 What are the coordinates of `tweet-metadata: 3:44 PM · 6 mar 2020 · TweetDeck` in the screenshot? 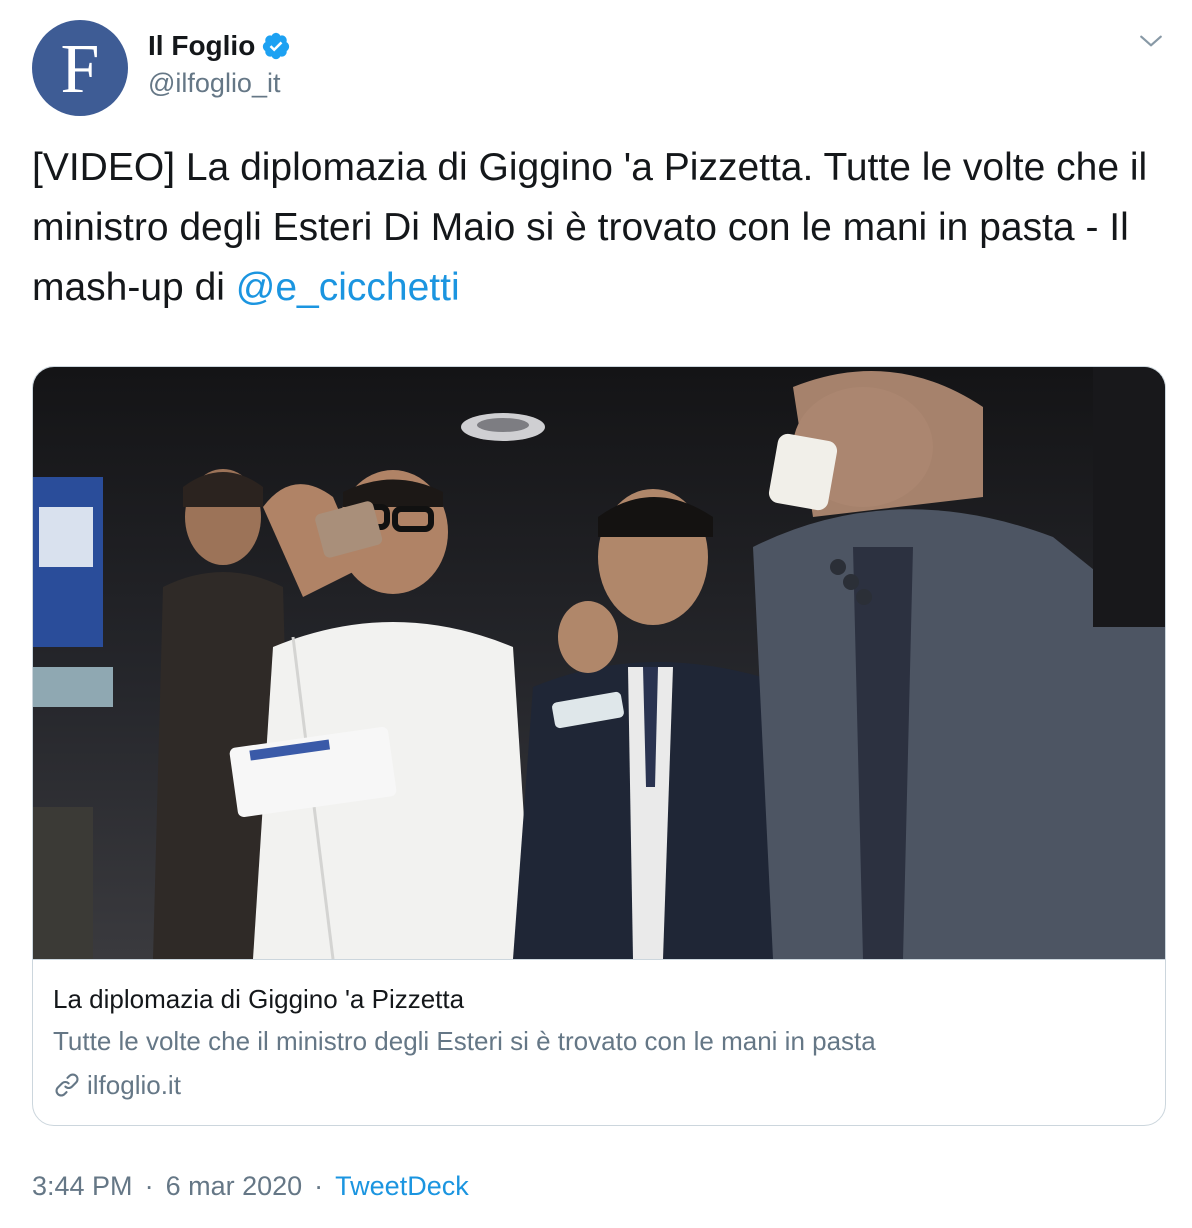 It's located at (250, 1186).